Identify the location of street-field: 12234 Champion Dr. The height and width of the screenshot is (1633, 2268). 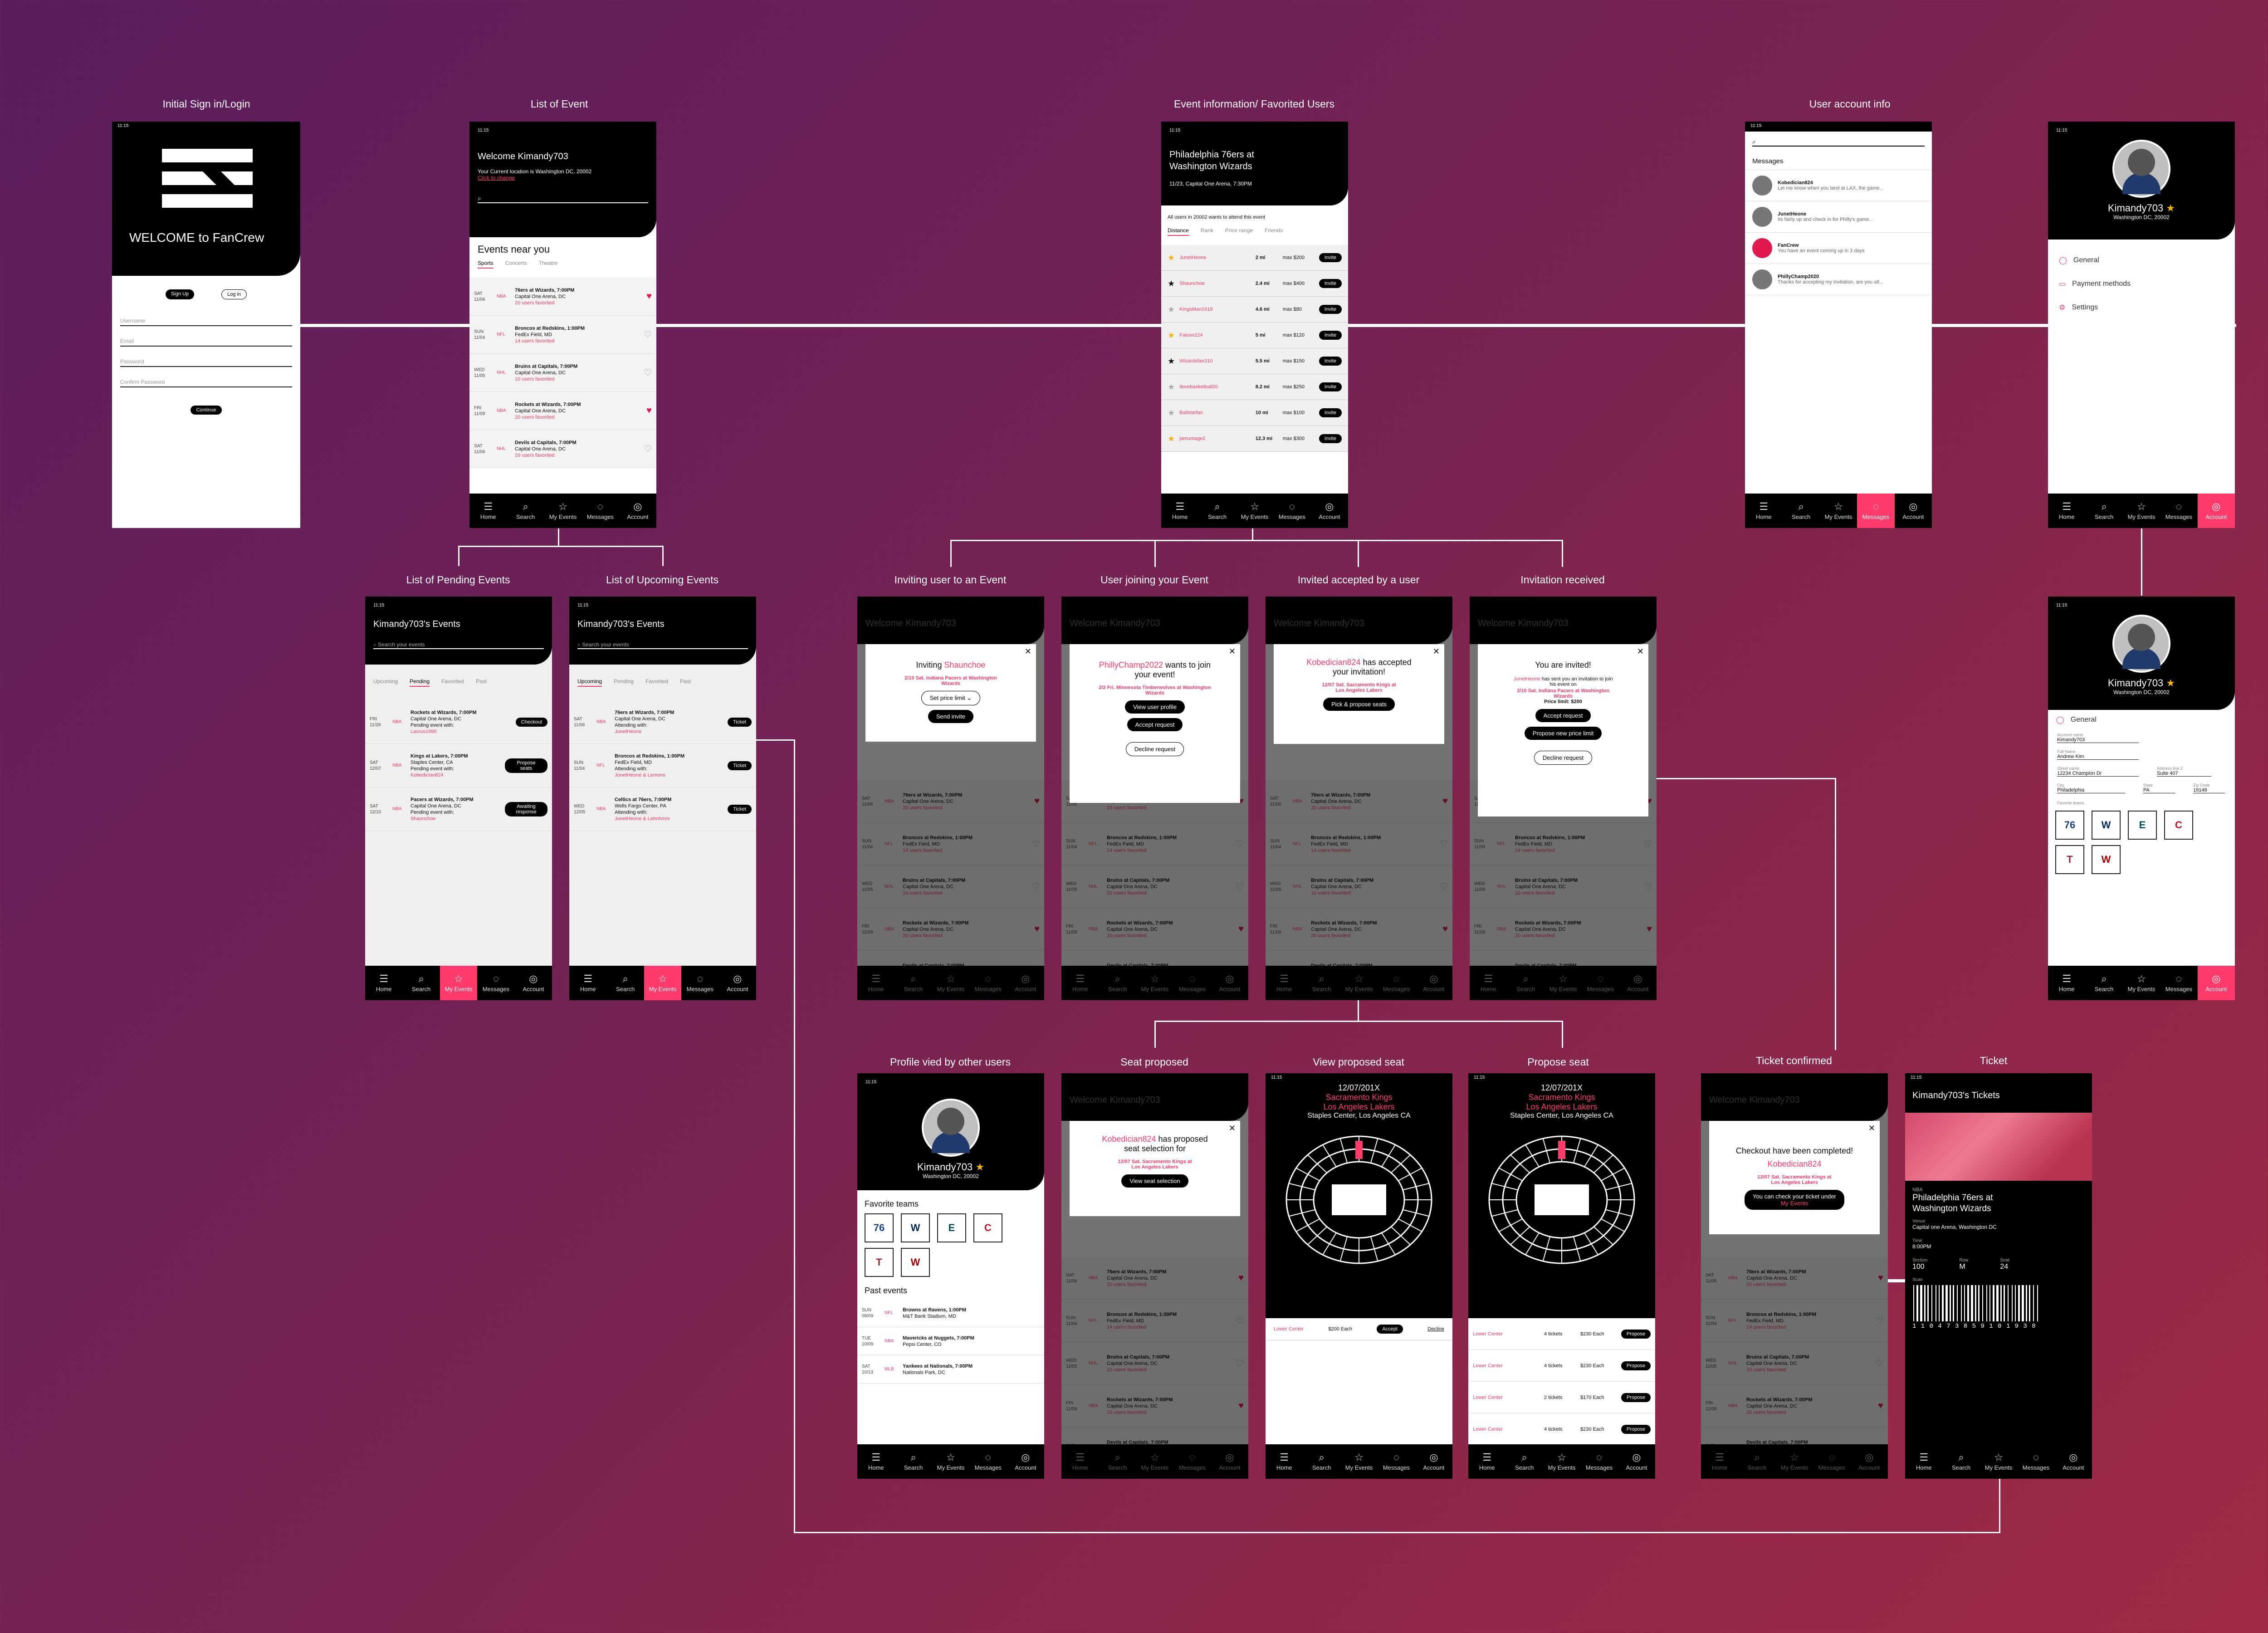
(2098, 774).